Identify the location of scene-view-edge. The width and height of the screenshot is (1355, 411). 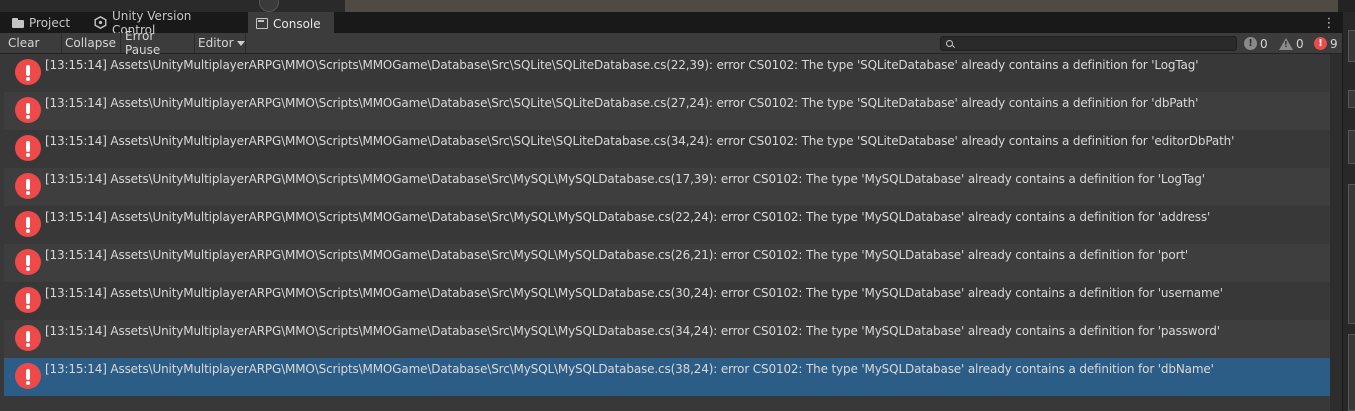
(841, 6).